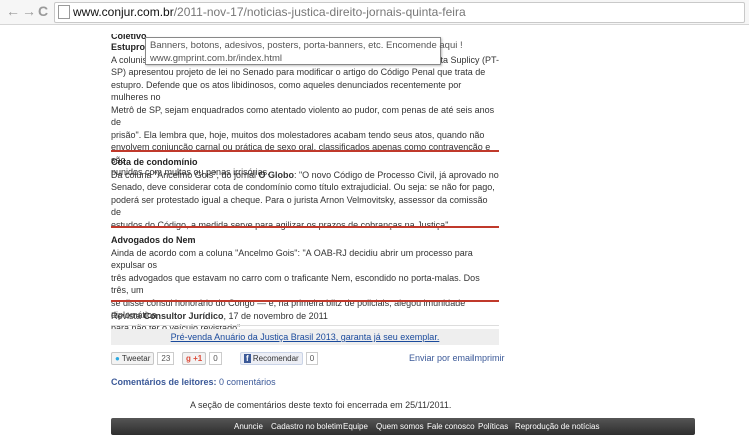 The height and width of the screenshot is (448, 749). Describe the element at coordinates (468, 59) in the screenshot. I see `article-line-right: rta Suplicy (PT-` at that location.